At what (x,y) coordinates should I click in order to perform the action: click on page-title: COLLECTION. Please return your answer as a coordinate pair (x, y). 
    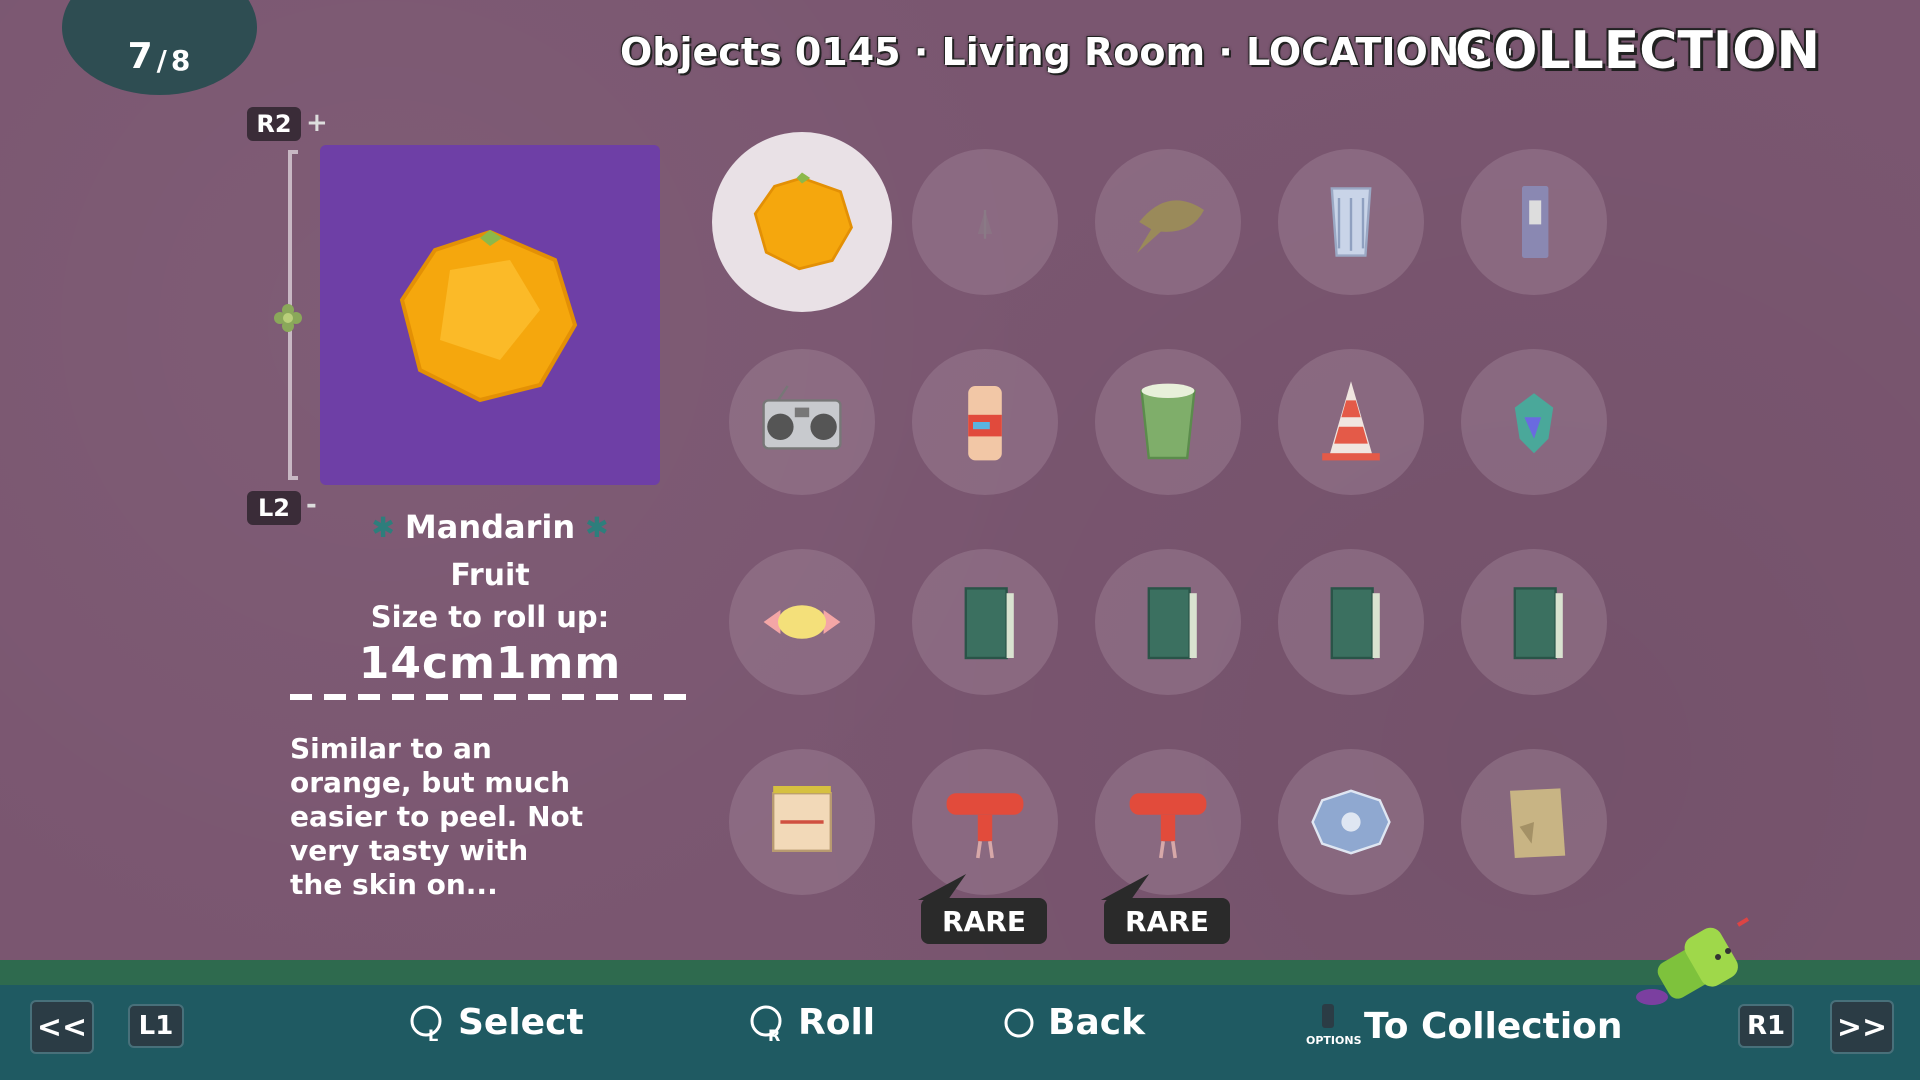
    Looking at the image, I should click on (1637, 51).